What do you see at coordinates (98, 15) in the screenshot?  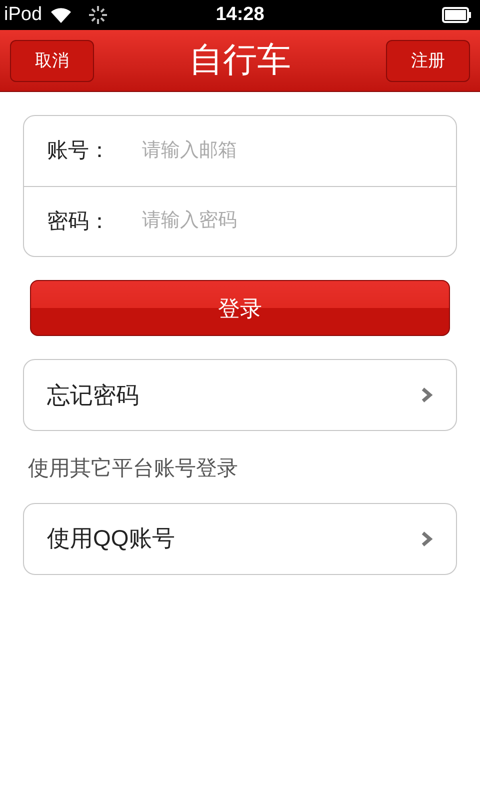 I see `spinner-icon` at bounding box center [98, 15].